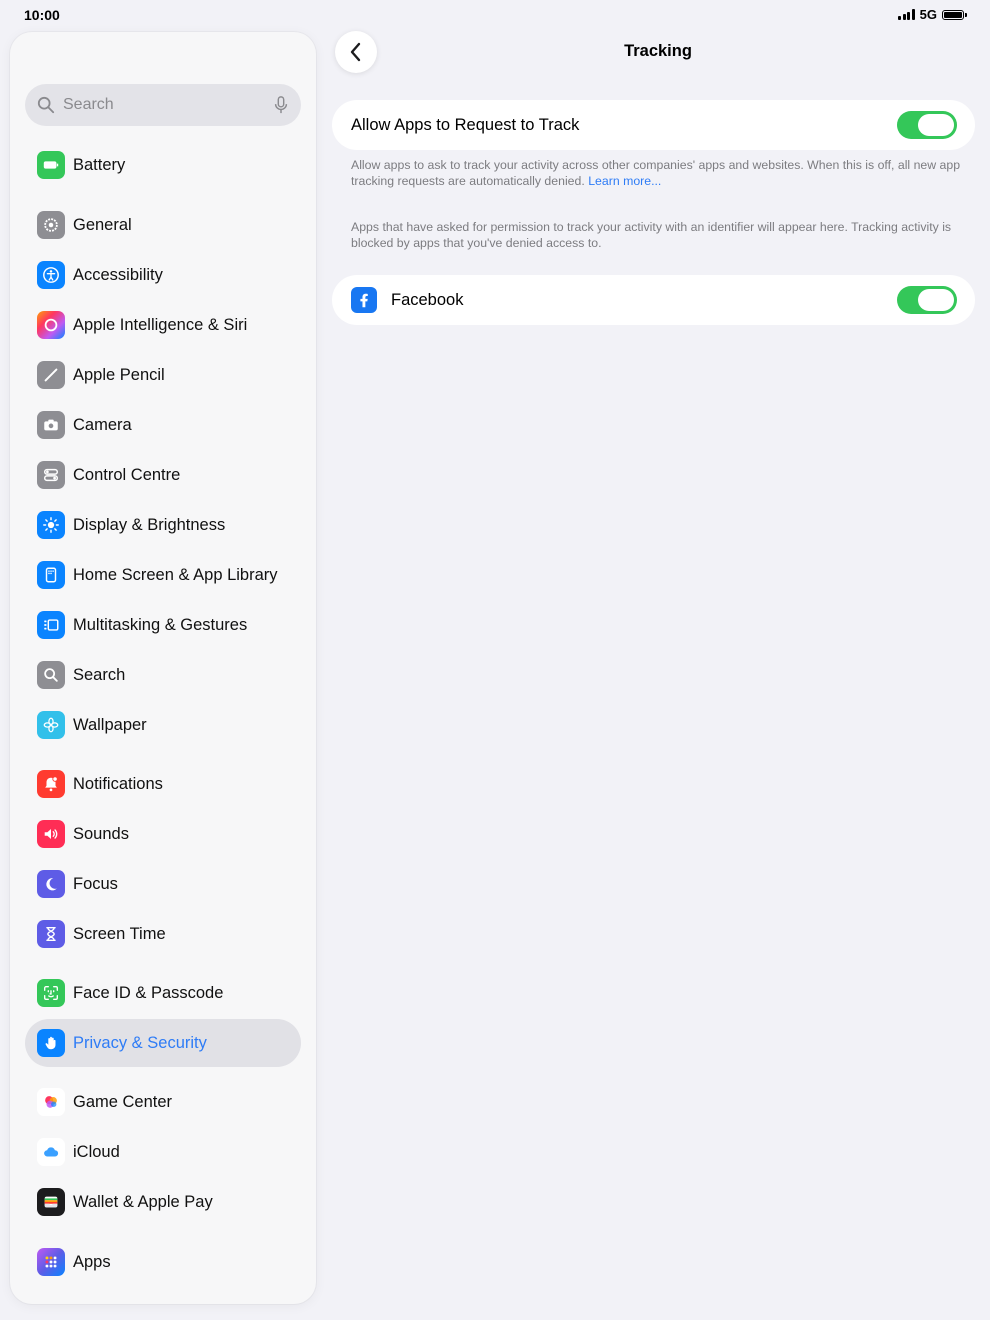 Image resolution: width=990 pixels, height=1320 pixels. I want to click on sidebar-item-home-screen: Home Screen & App Library, so click(163, 575).